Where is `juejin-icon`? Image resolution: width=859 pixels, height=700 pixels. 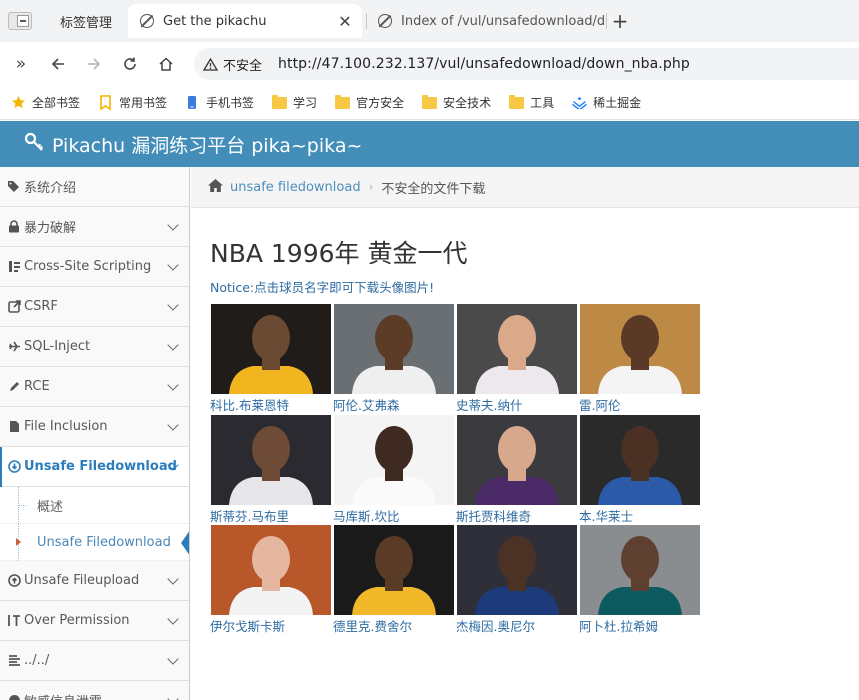
juejin-icon is located at coordinates (579, 103).